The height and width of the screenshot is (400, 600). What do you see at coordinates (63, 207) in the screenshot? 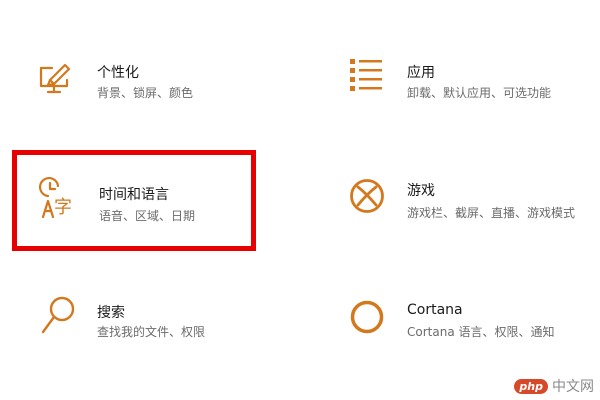
I see `svg-text: 字` at bounding box center [63, 207].